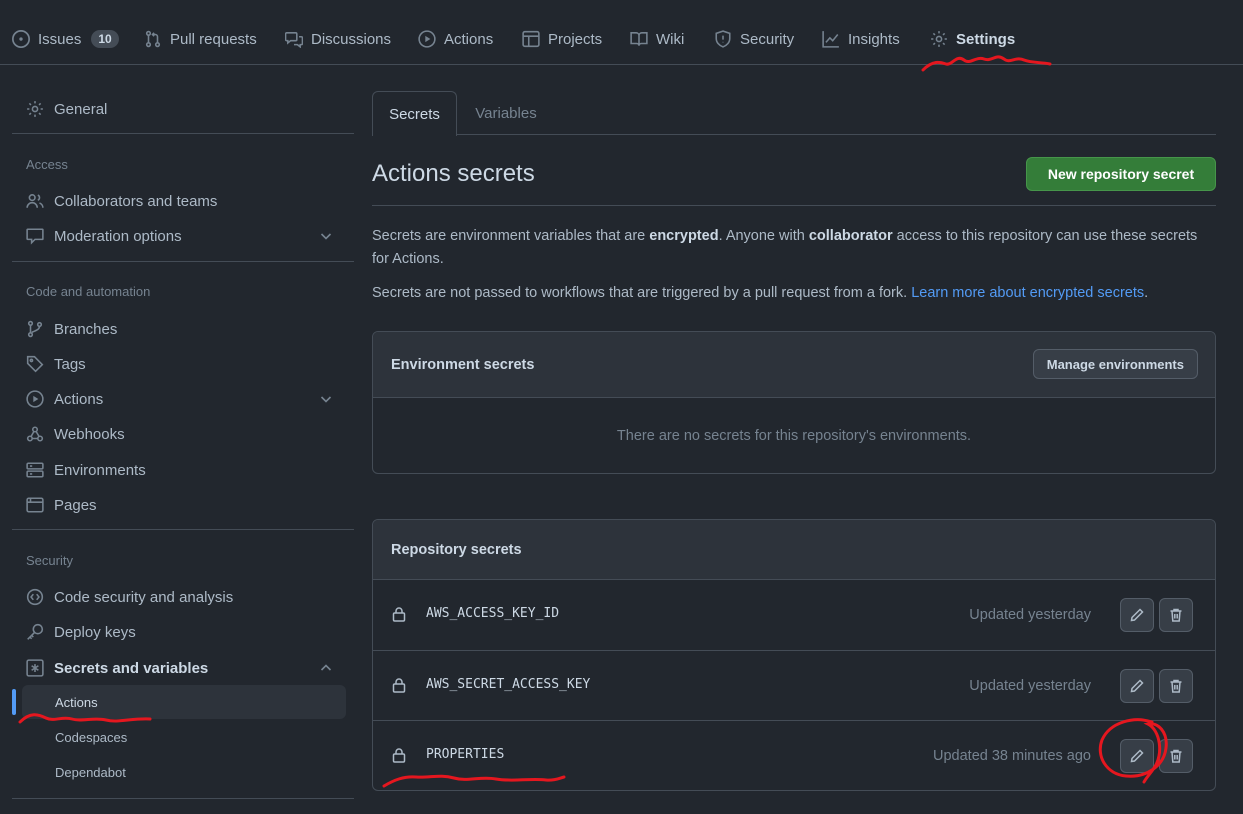 The height and width of the screenshot is (814, 1243). I want to click on secret-name: PROPERTIES, so click(465, 754).